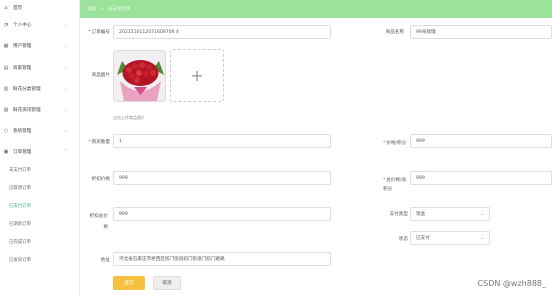 This screenshot has height=297, width=552. I want to click on sidebar-sub-shipped: 已发货订单, so click(40, 260).